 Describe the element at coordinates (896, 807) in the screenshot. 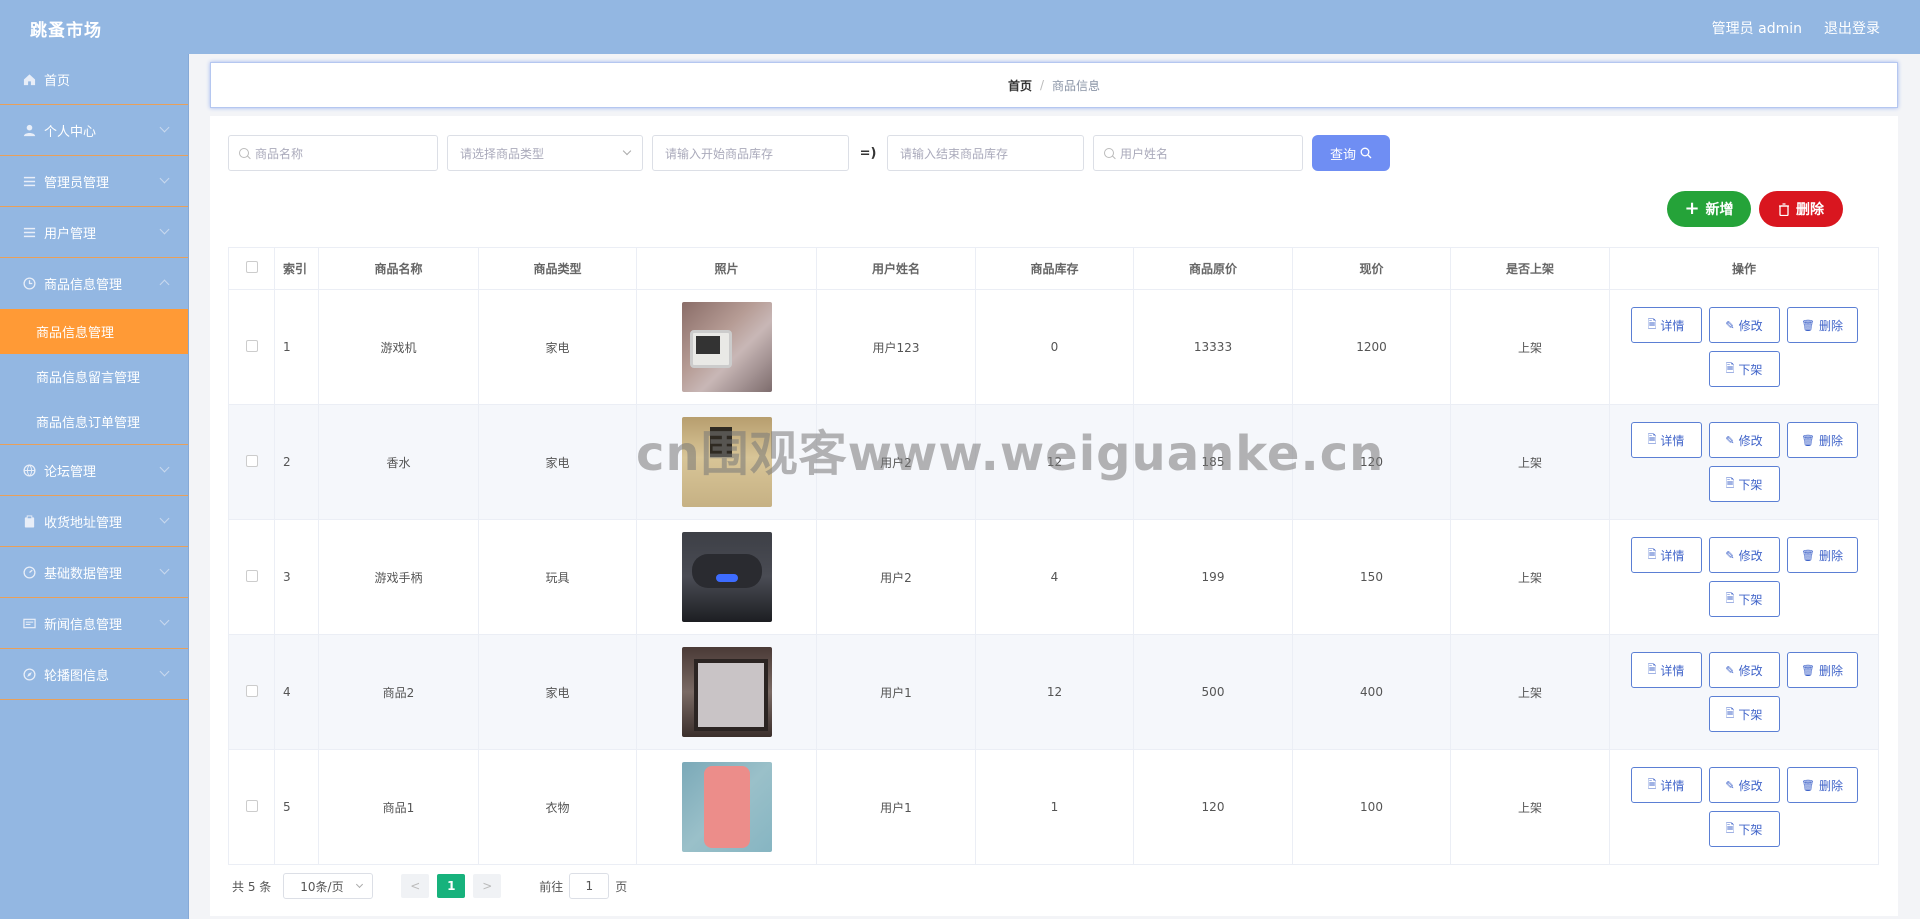

I see `user-cell: 用户1` at that location.